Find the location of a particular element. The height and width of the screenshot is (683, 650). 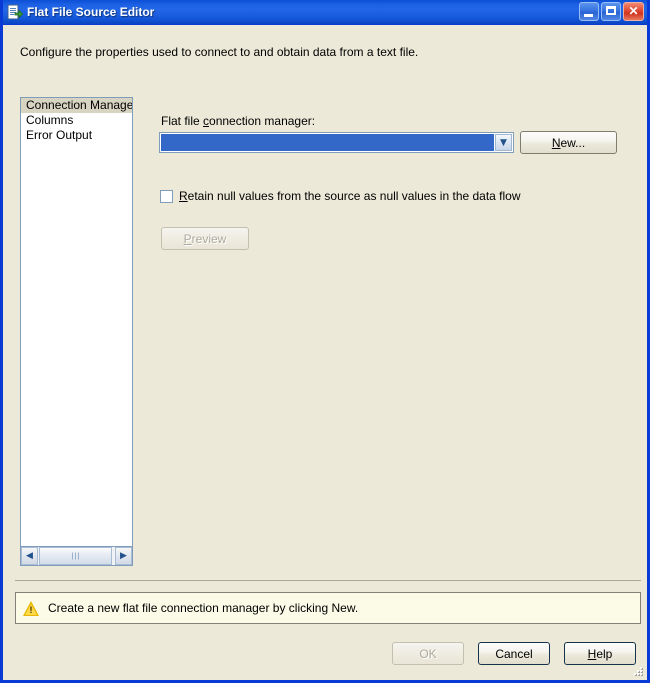

title-bar: Flat File Source Editor ✕ is located at coordinates (325, 12).